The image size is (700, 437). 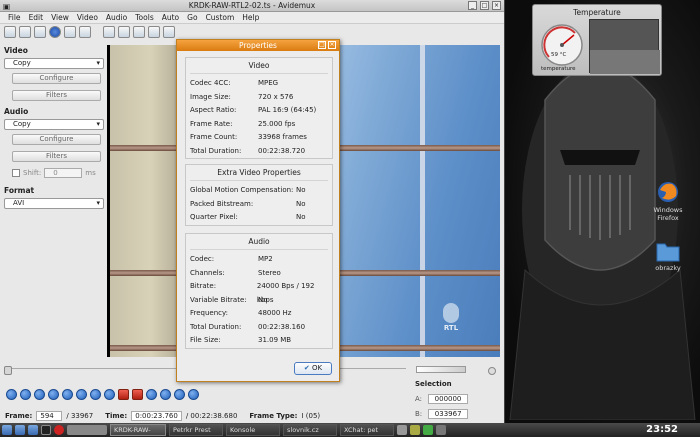 What do you see at coordinates (6, 7) in the screenshot?
I see `window-menu-icon: ▣` at bounding box center [6, 7].